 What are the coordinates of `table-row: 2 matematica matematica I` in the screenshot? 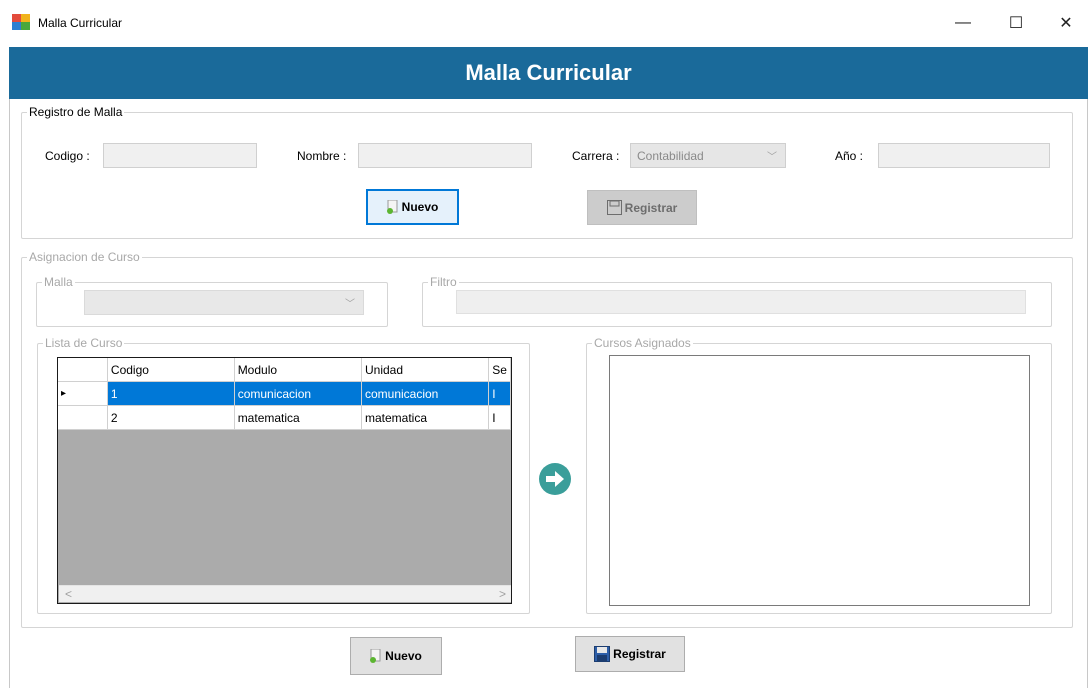 It's located at (284, 417).